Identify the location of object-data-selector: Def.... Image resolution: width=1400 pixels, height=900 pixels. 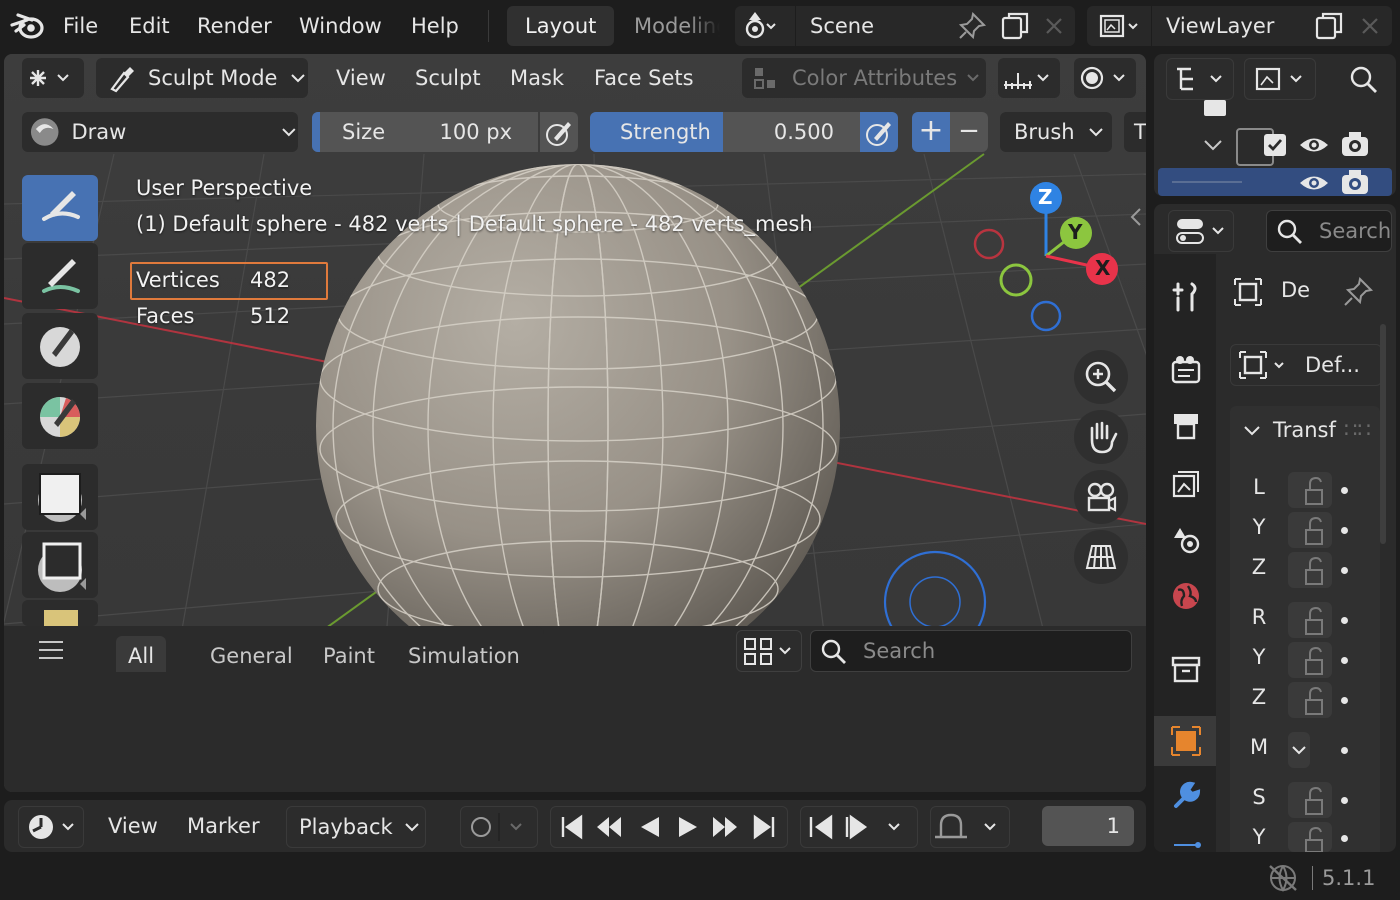
(1306, 365).